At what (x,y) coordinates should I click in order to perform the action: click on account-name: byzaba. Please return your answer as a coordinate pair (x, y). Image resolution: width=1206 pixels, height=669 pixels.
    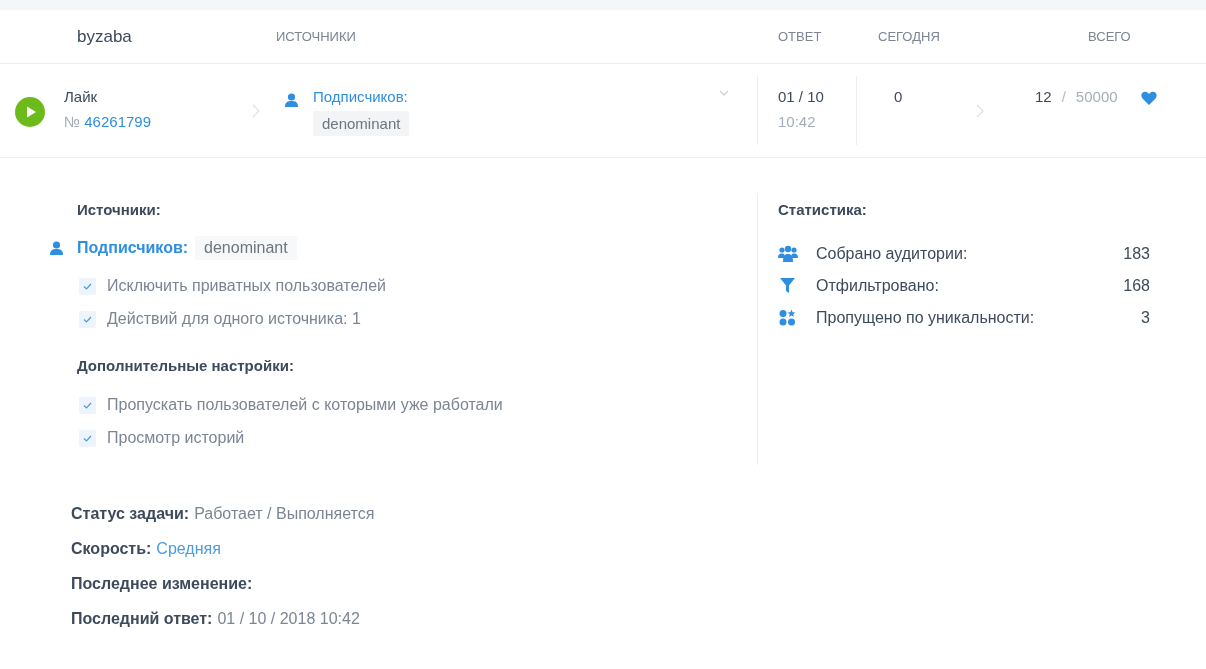
    Looking at the image, I should click on (104, 36).